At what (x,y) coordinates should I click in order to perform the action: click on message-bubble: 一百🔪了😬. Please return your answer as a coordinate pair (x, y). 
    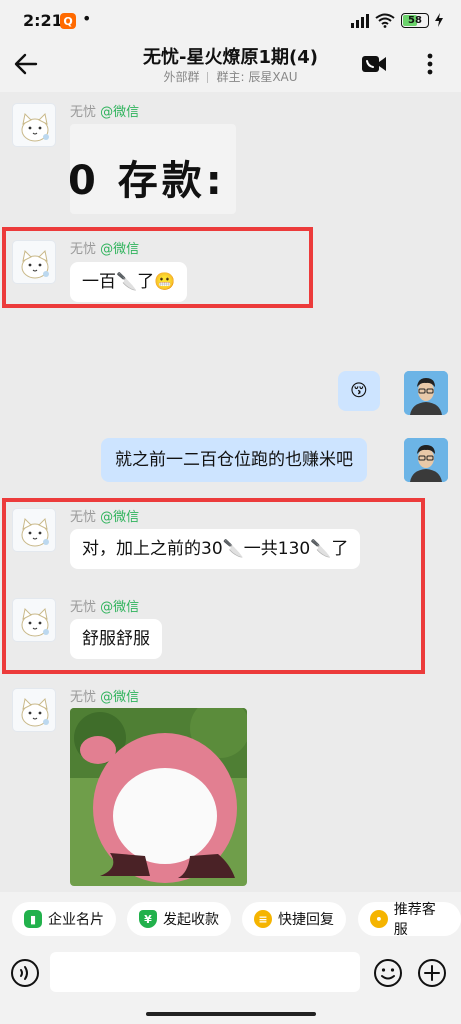
    Looking at the image, I should click on (129, 282).